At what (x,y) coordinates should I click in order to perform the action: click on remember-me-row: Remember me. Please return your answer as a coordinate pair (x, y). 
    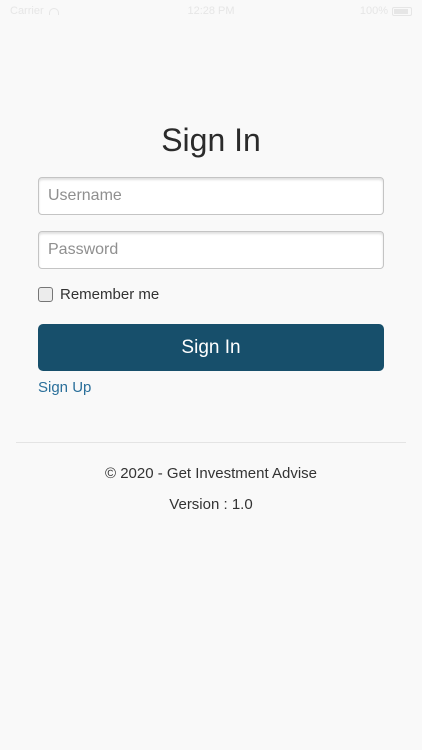
    Looking at the image, I should click on (98, 294).